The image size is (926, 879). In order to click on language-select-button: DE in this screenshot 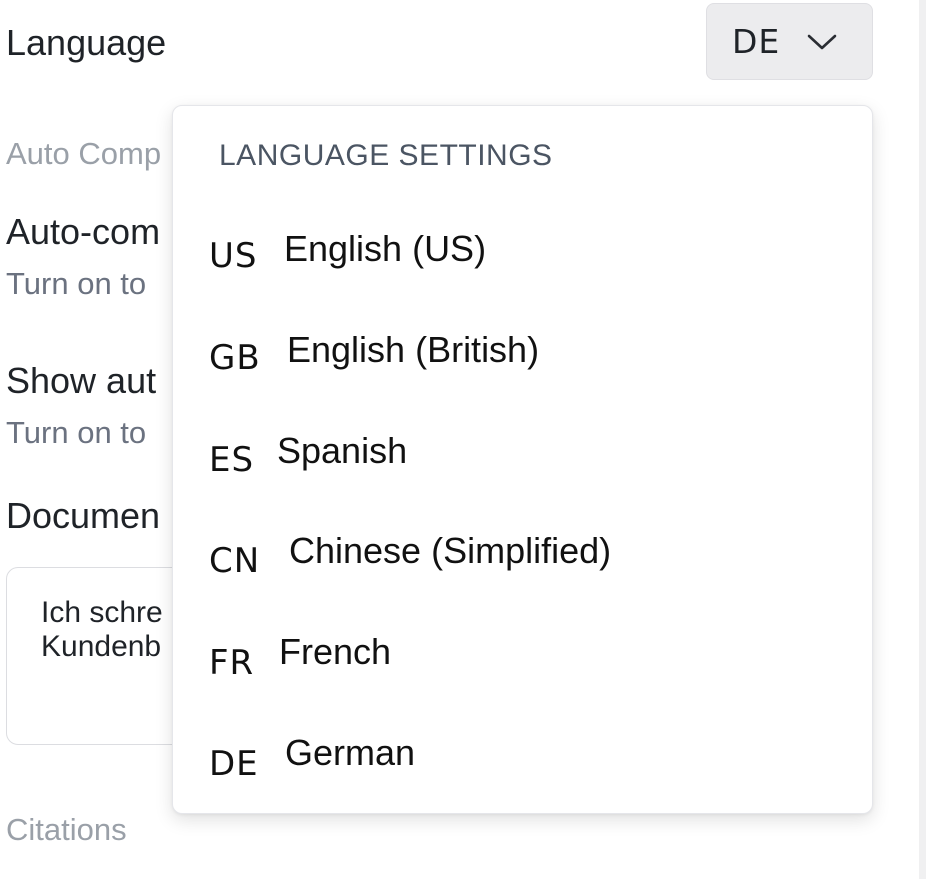, I will do `click(789, 41)`.